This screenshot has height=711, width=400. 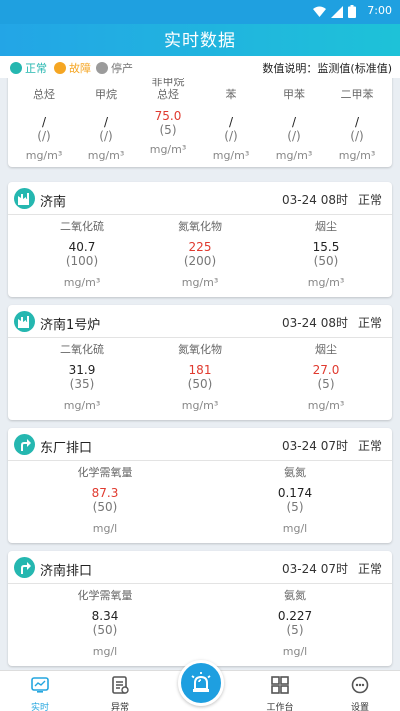 What do you see at coordinates (102, 68) in the screenshot?
I see `stopped-status-dot` at bounding box center [102, 68].